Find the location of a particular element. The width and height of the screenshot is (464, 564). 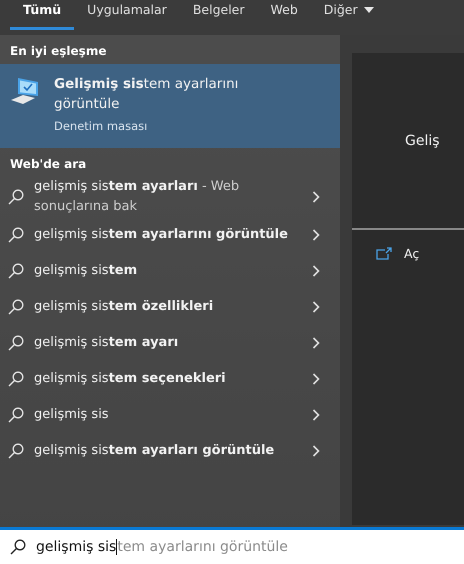

open-window-icon is located at coordinates (384, 253).